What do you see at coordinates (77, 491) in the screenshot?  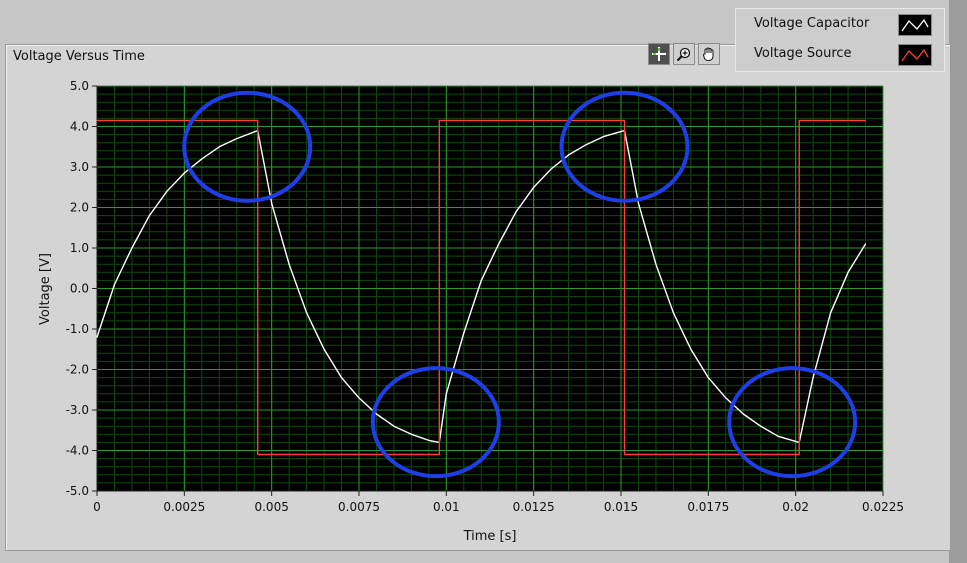 I see `y-tick-label: -5.0` at bounding box center [77, 491].